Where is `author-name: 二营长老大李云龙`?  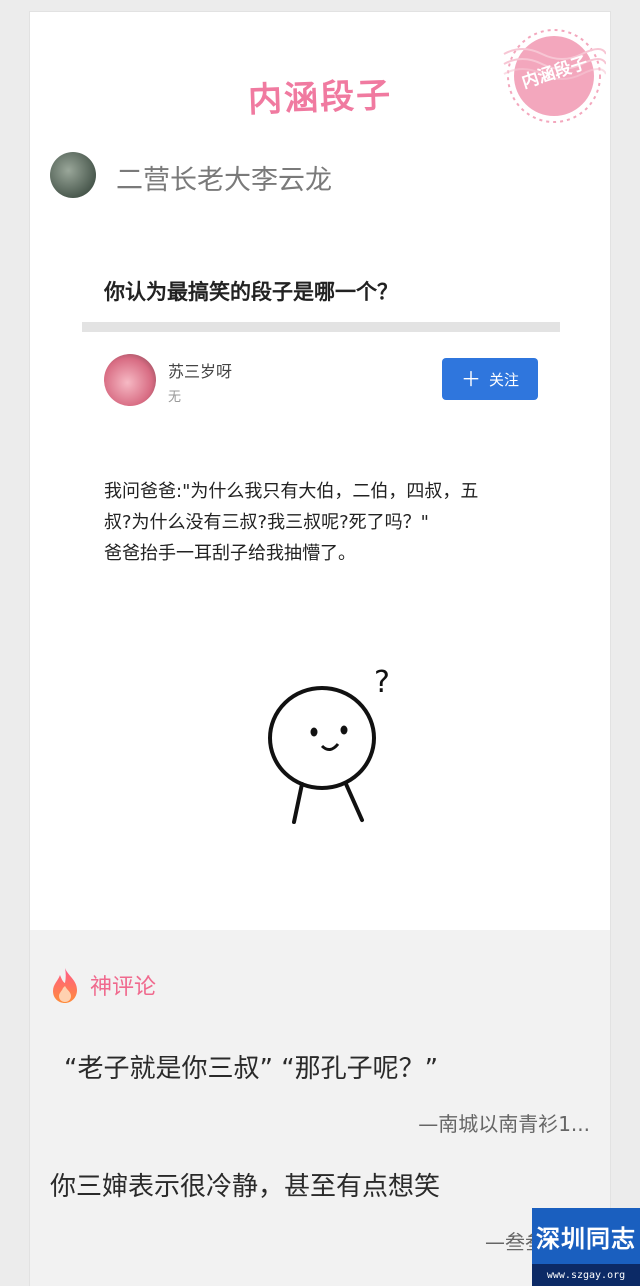 author-name: 二营长老大李云龙 is located at coordinates (224, 177).